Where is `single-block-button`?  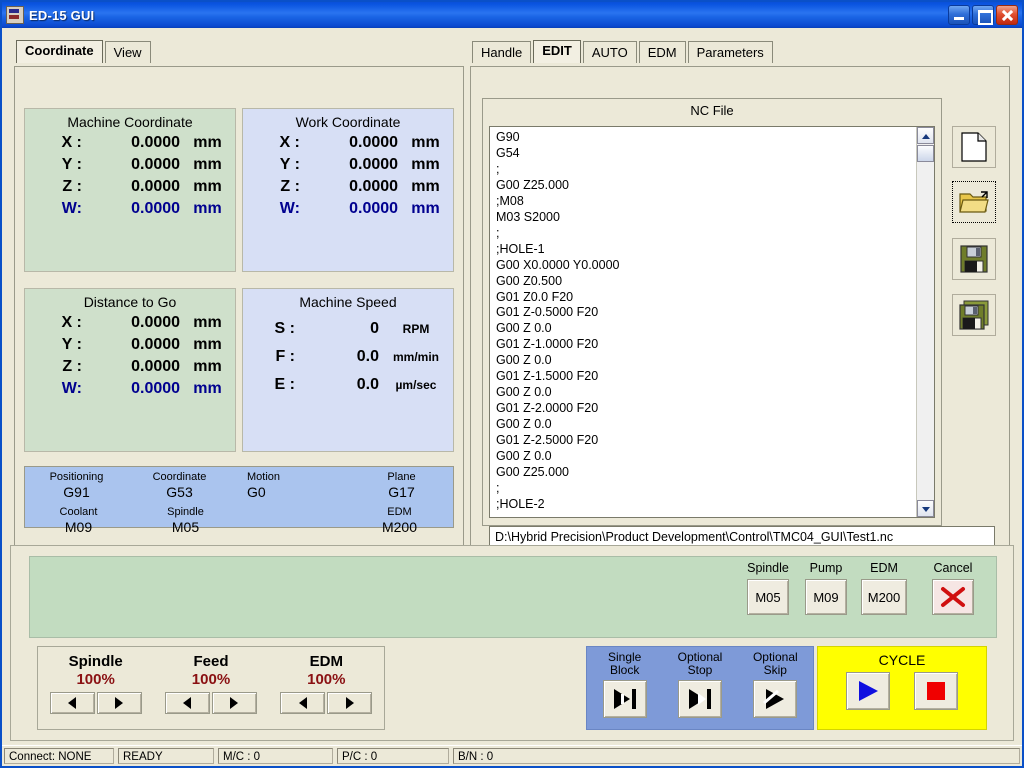
single-block-button is located at coordinates (624, 699).